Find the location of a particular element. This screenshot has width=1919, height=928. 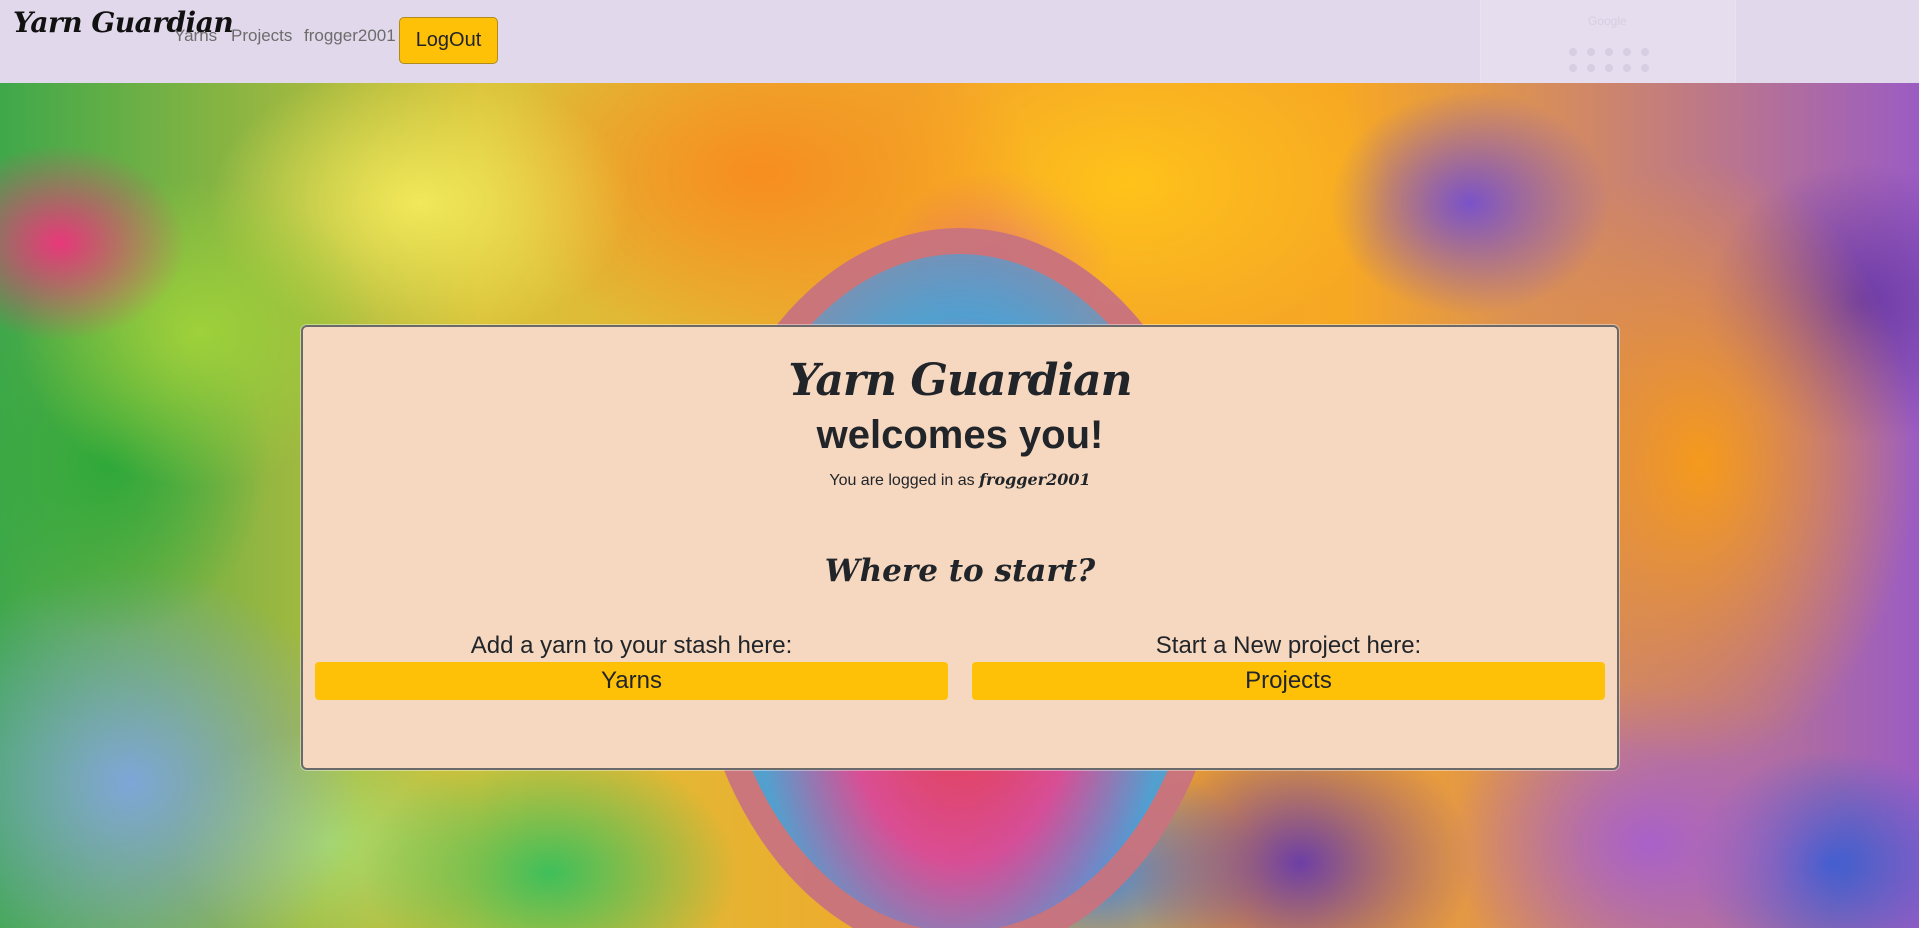

nav-link-user: frogger2001 is located at coordinates (350, 36).